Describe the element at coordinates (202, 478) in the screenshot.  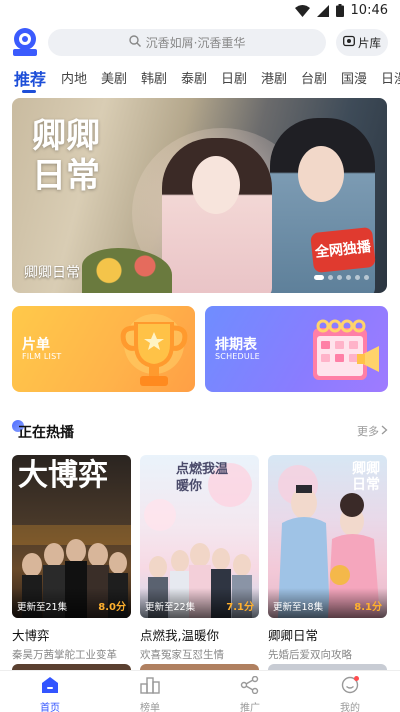
I see `poster-title: 点燃我温暖你` at that location.